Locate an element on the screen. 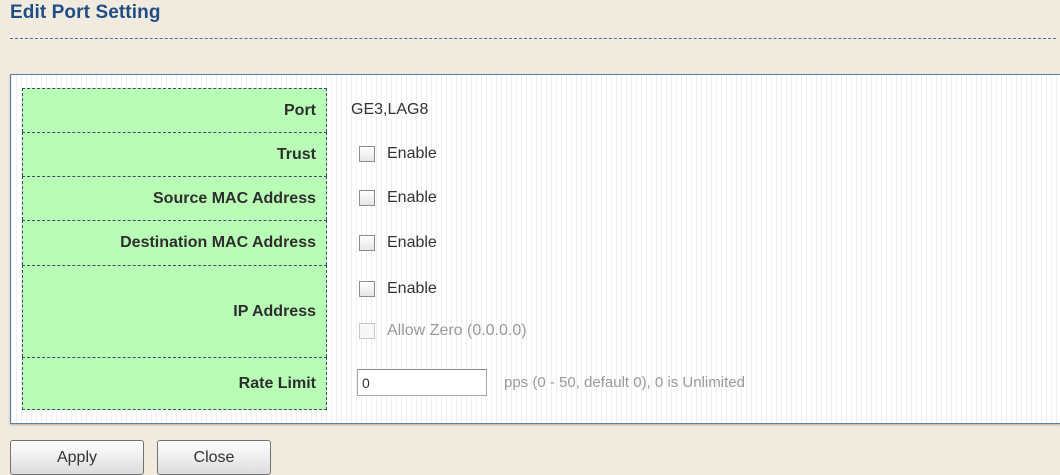  title-divider is located at coordinates (533, 38).